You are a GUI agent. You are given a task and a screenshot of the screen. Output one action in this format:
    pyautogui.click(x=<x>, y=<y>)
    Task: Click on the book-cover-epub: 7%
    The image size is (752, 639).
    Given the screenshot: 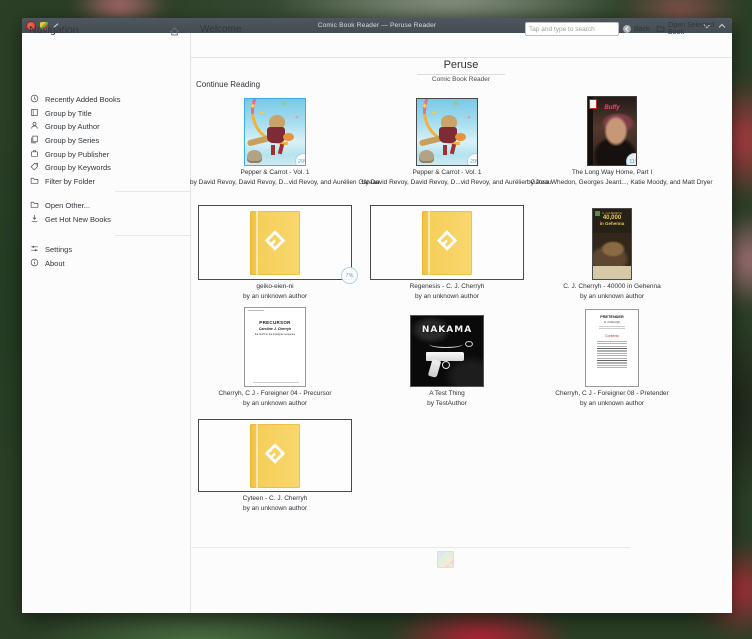 What is the action you would take?
    pyautogui.click(x=278, y=244)
    